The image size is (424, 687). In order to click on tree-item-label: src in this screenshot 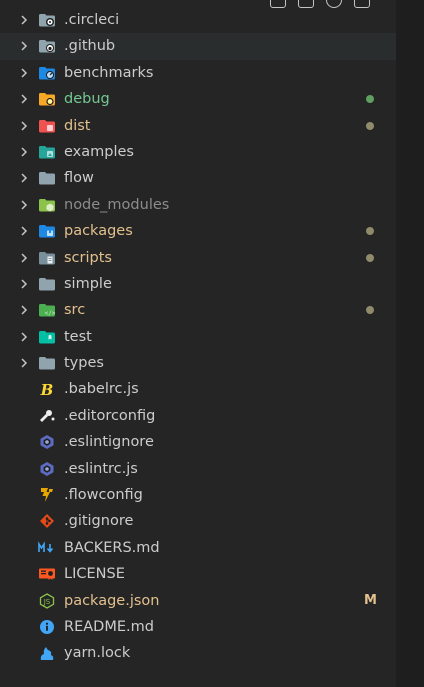, I will do `click(75, 310)`.